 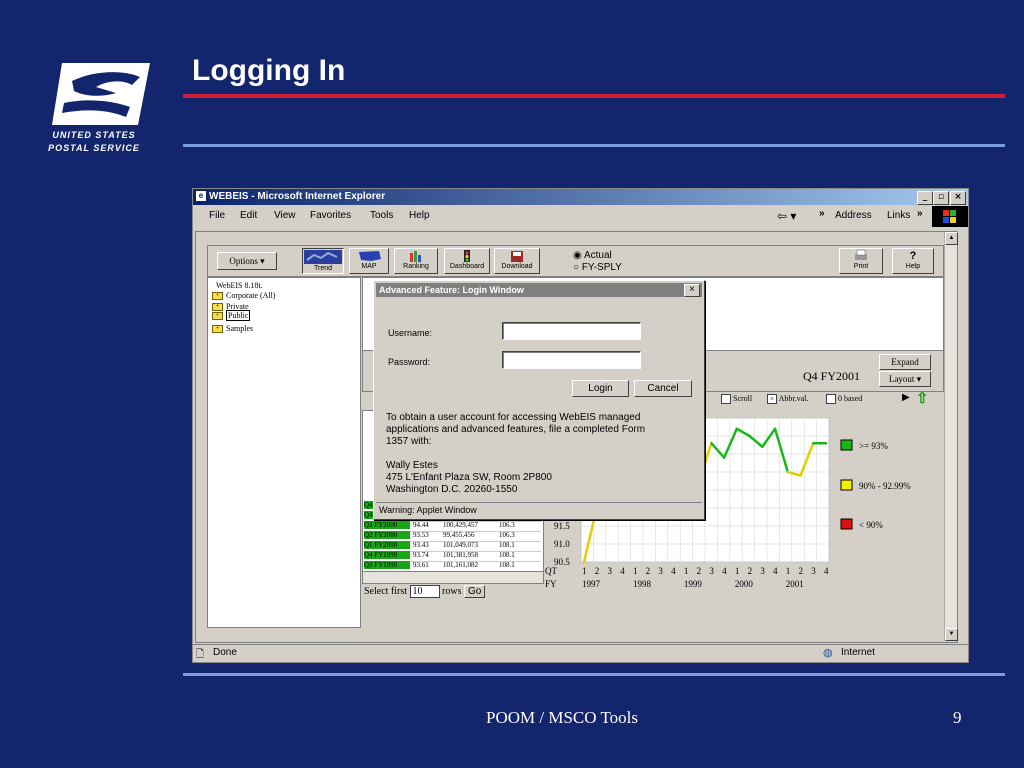 I want to click on table-cell: 93.53, so click(x=421, y=535).